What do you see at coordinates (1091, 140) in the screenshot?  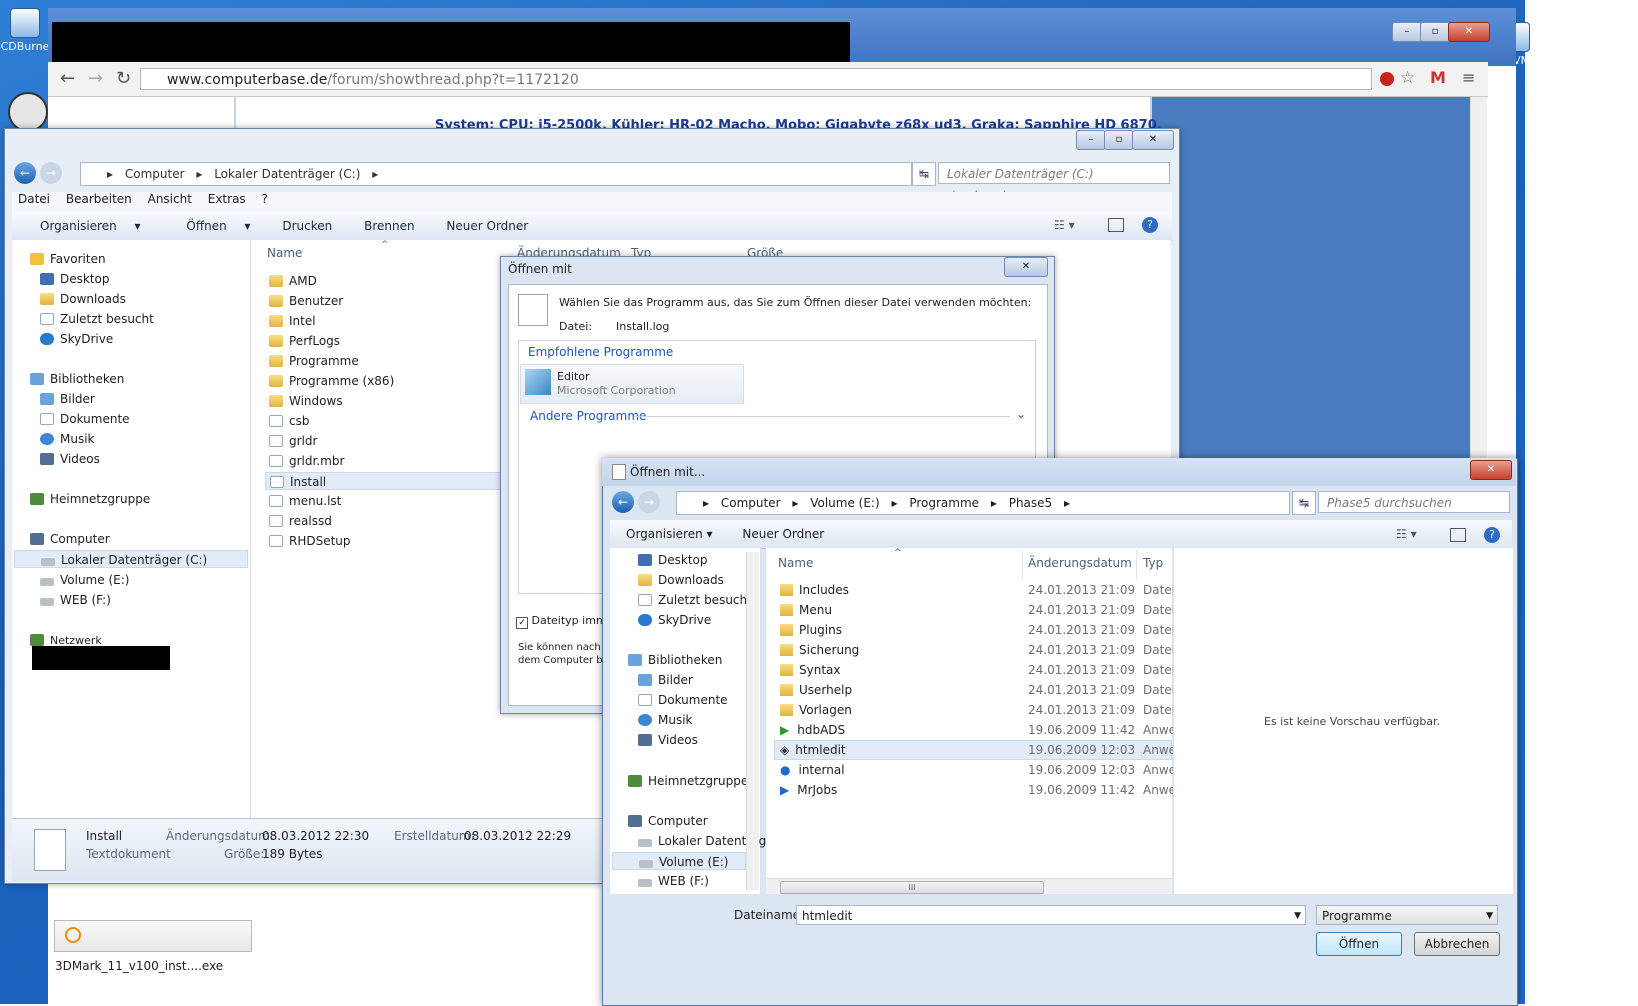 I see `explorer-minimize-button: –` at bounding box center [1091, 140].